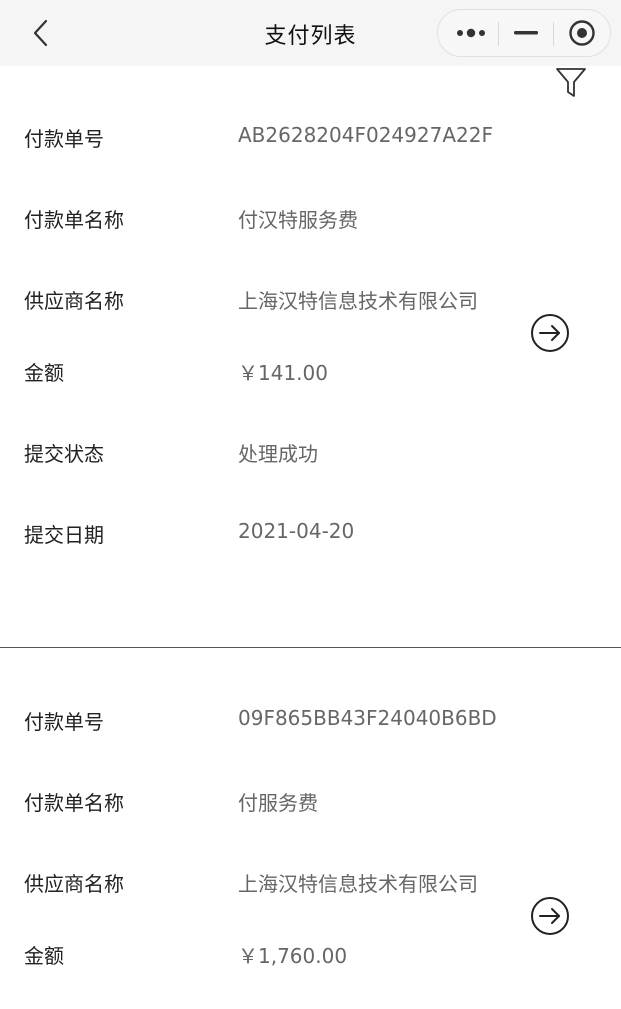  Describe the element at coordinates (278, 803) in the screenshot. I see `order-name-value: 付服务费` at that location.